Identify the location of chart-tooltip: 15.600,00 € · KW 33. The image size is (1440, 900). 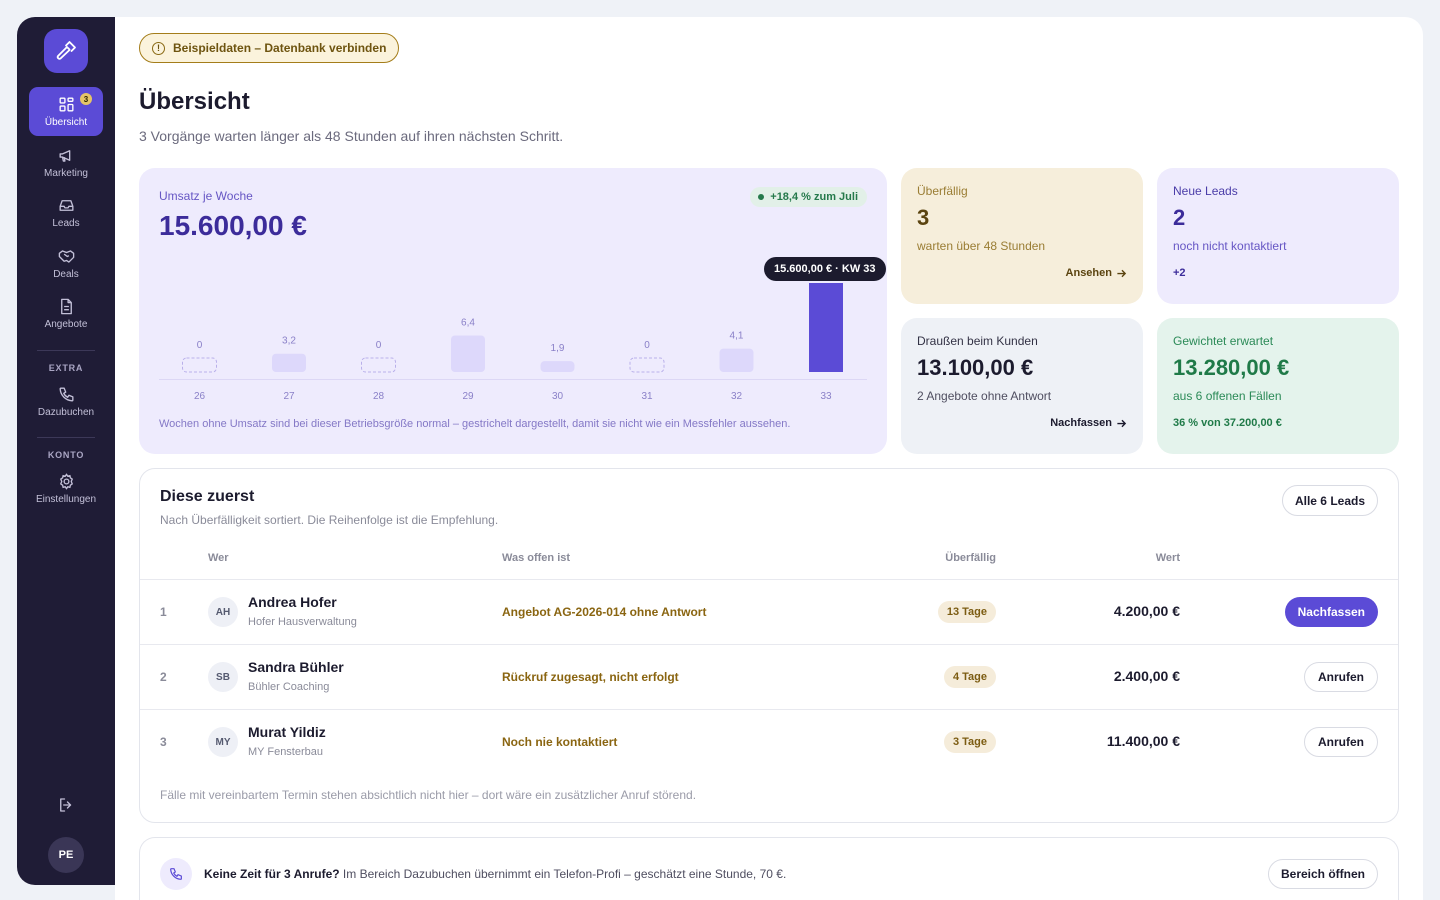
(825, 269).